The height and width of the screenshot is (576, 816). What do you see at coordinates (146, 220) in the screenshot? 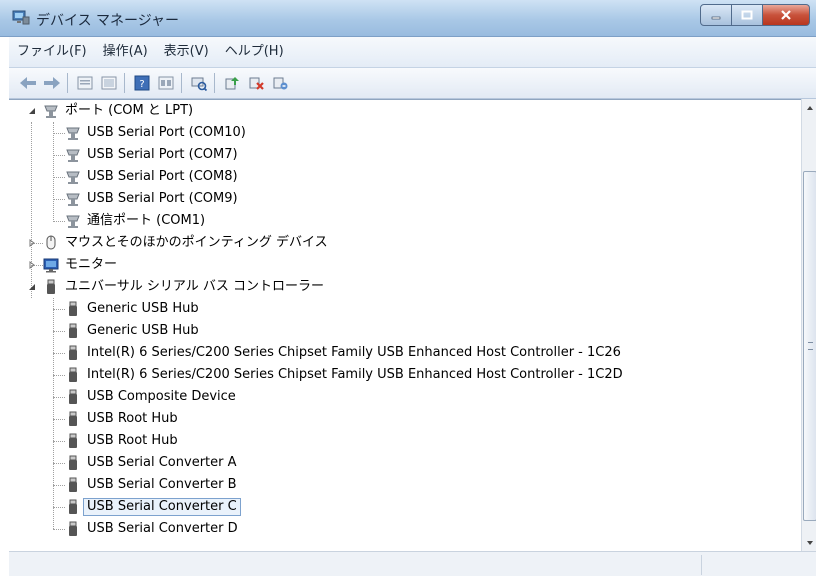
I see `device-label: 通信ポート (COM1)` at bounding box center [146, 220].